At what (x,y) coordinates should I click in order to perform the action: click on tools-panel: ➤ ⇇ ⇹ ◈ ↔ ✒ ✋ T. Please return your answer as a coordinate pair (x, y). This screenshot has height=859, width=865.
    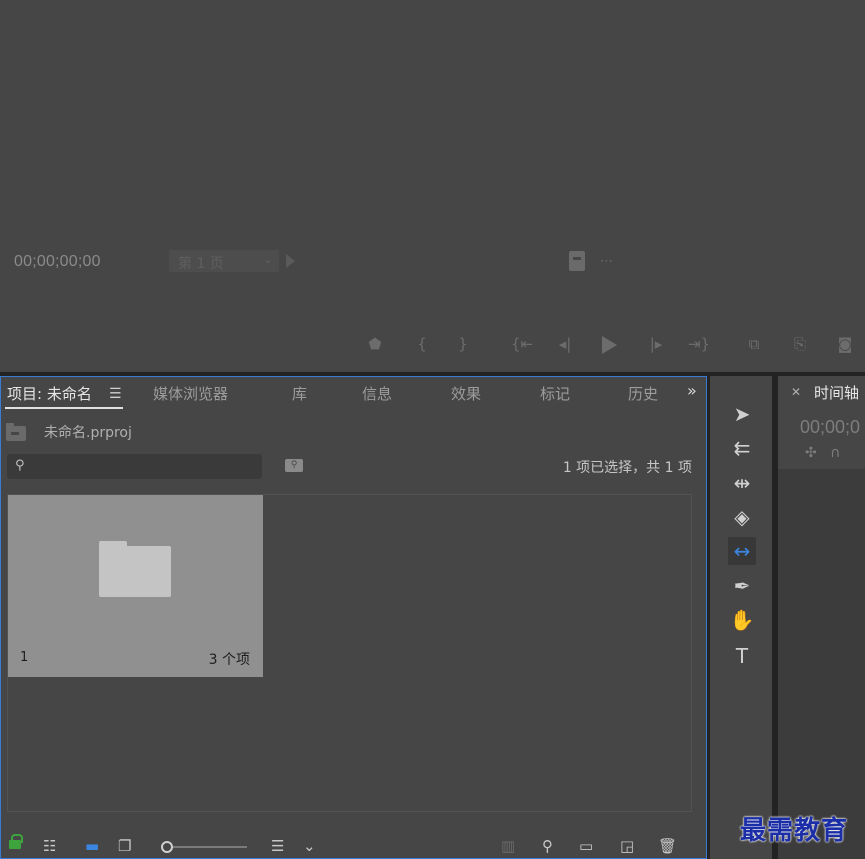
    Looking at the image, I should click on (741, 617).